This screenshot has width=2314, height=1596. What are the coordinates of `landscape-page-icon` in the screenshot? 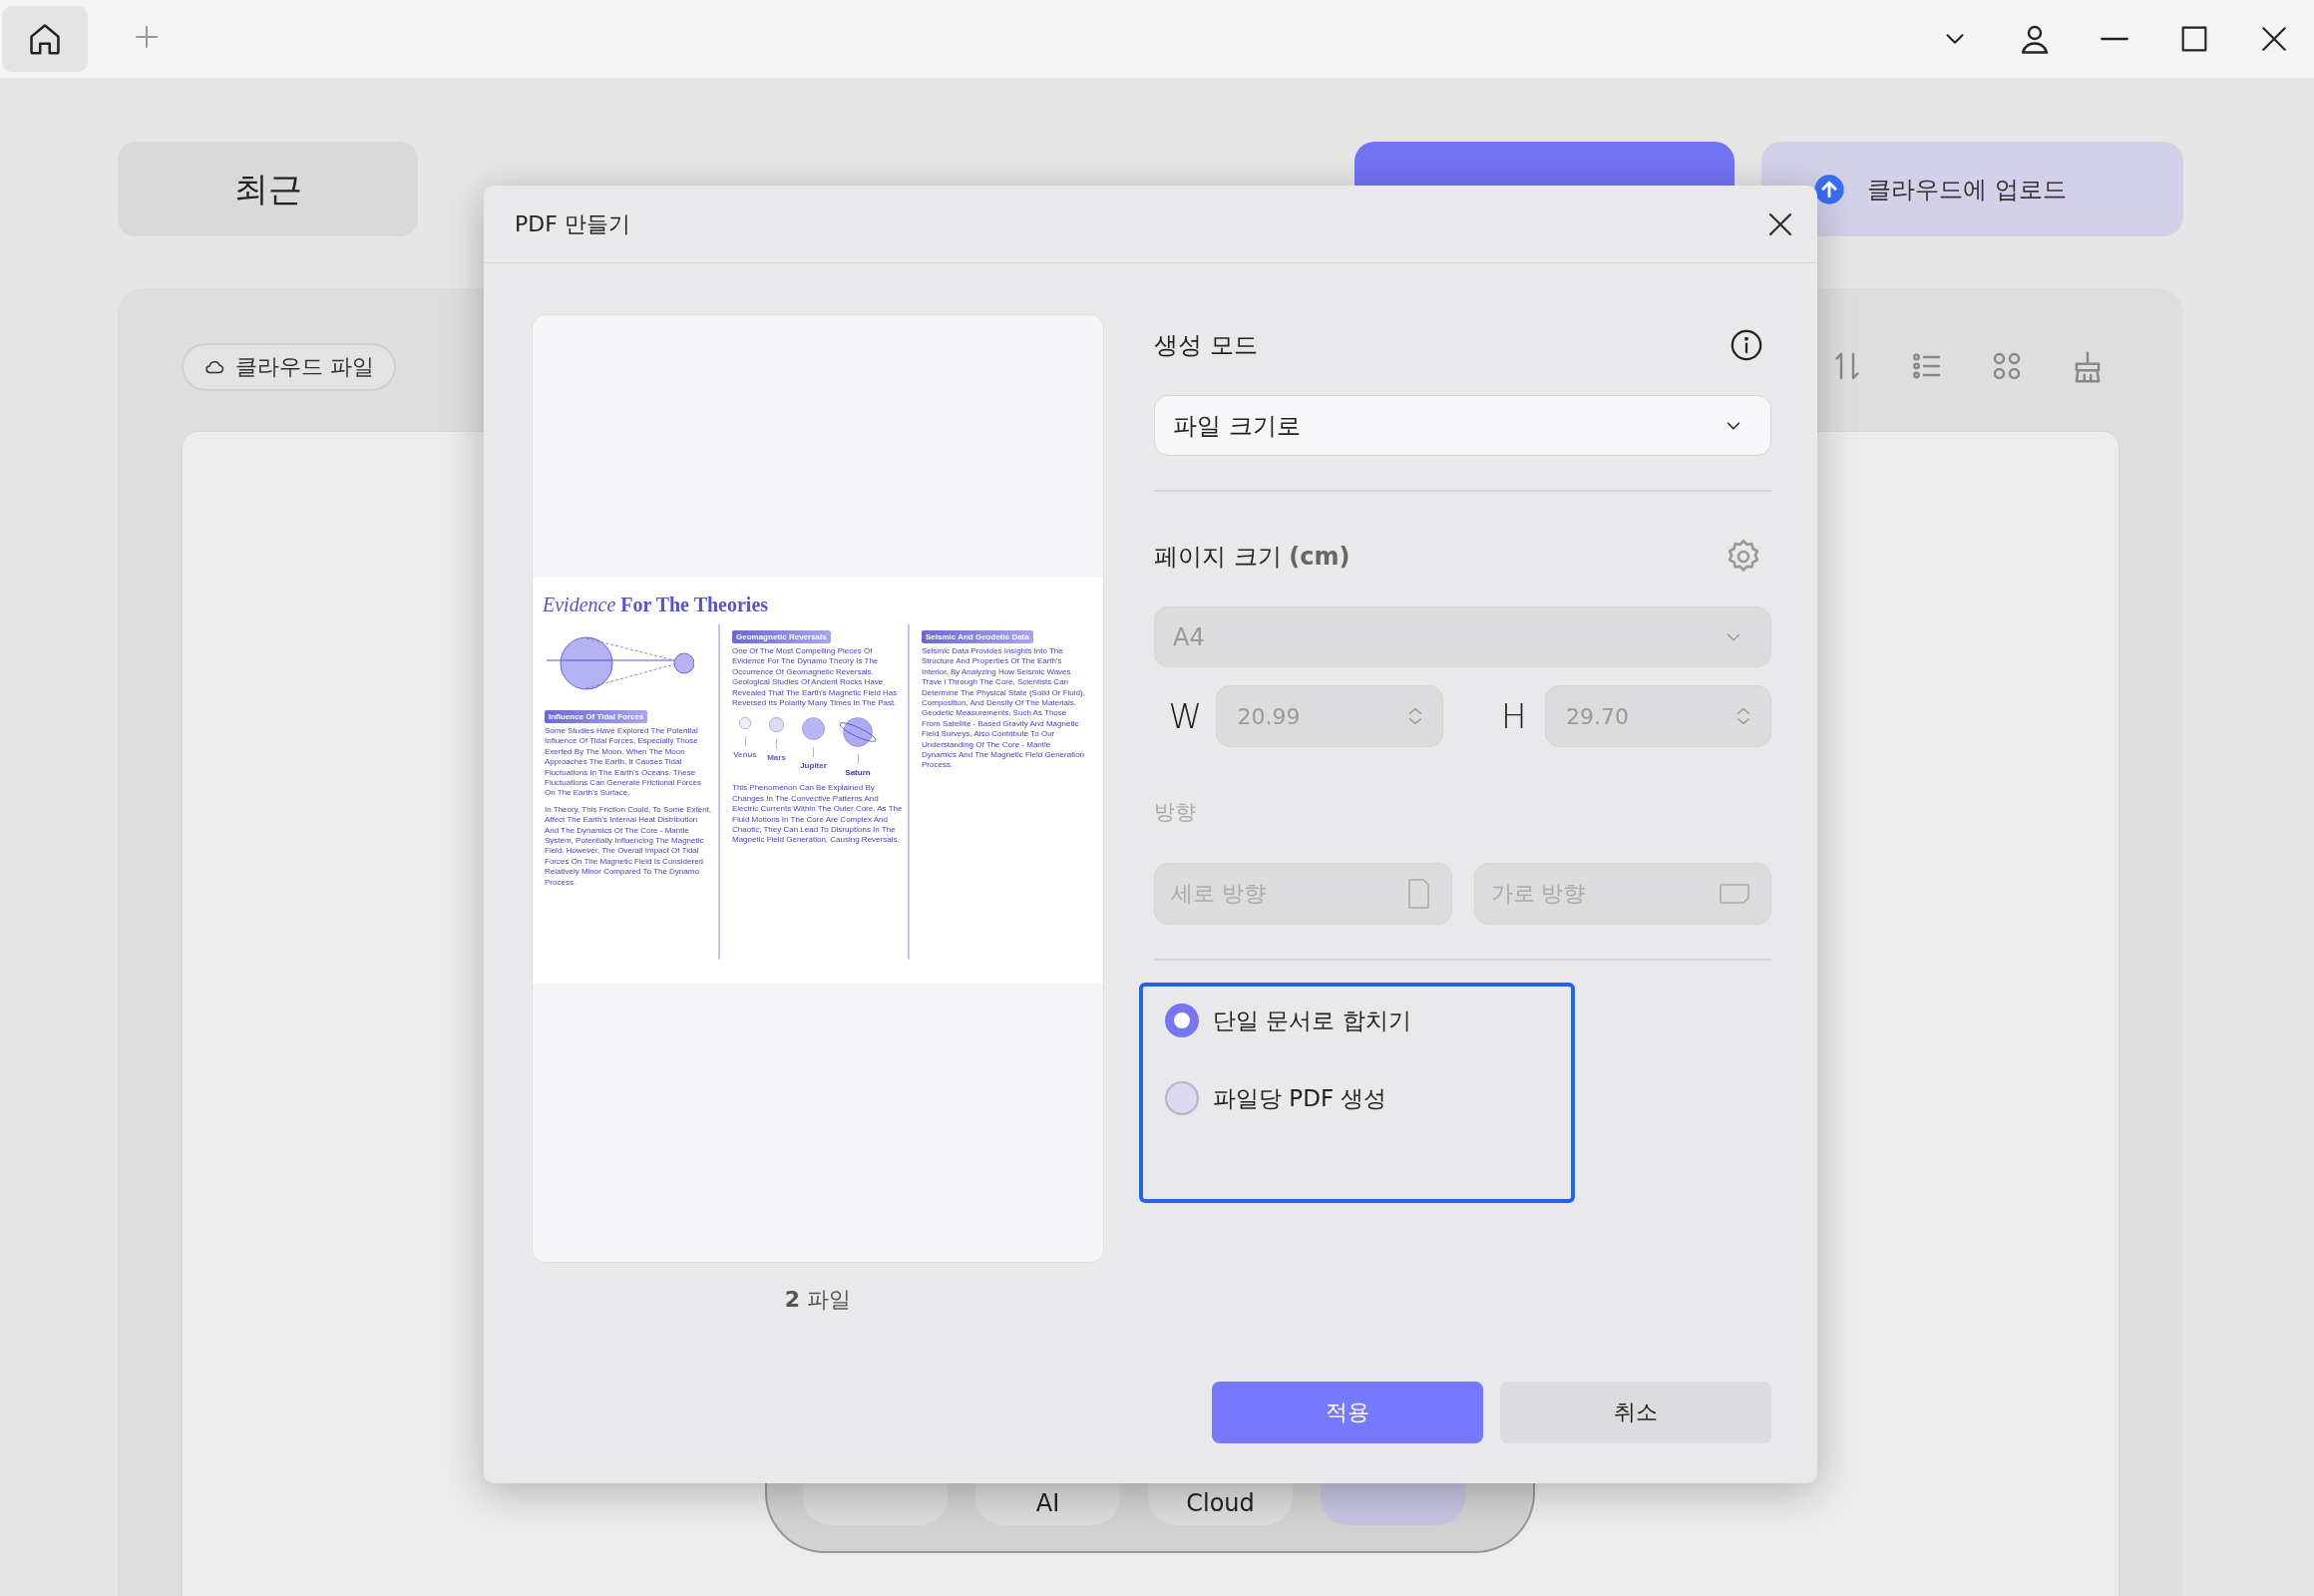 It's located at (1734, 894).